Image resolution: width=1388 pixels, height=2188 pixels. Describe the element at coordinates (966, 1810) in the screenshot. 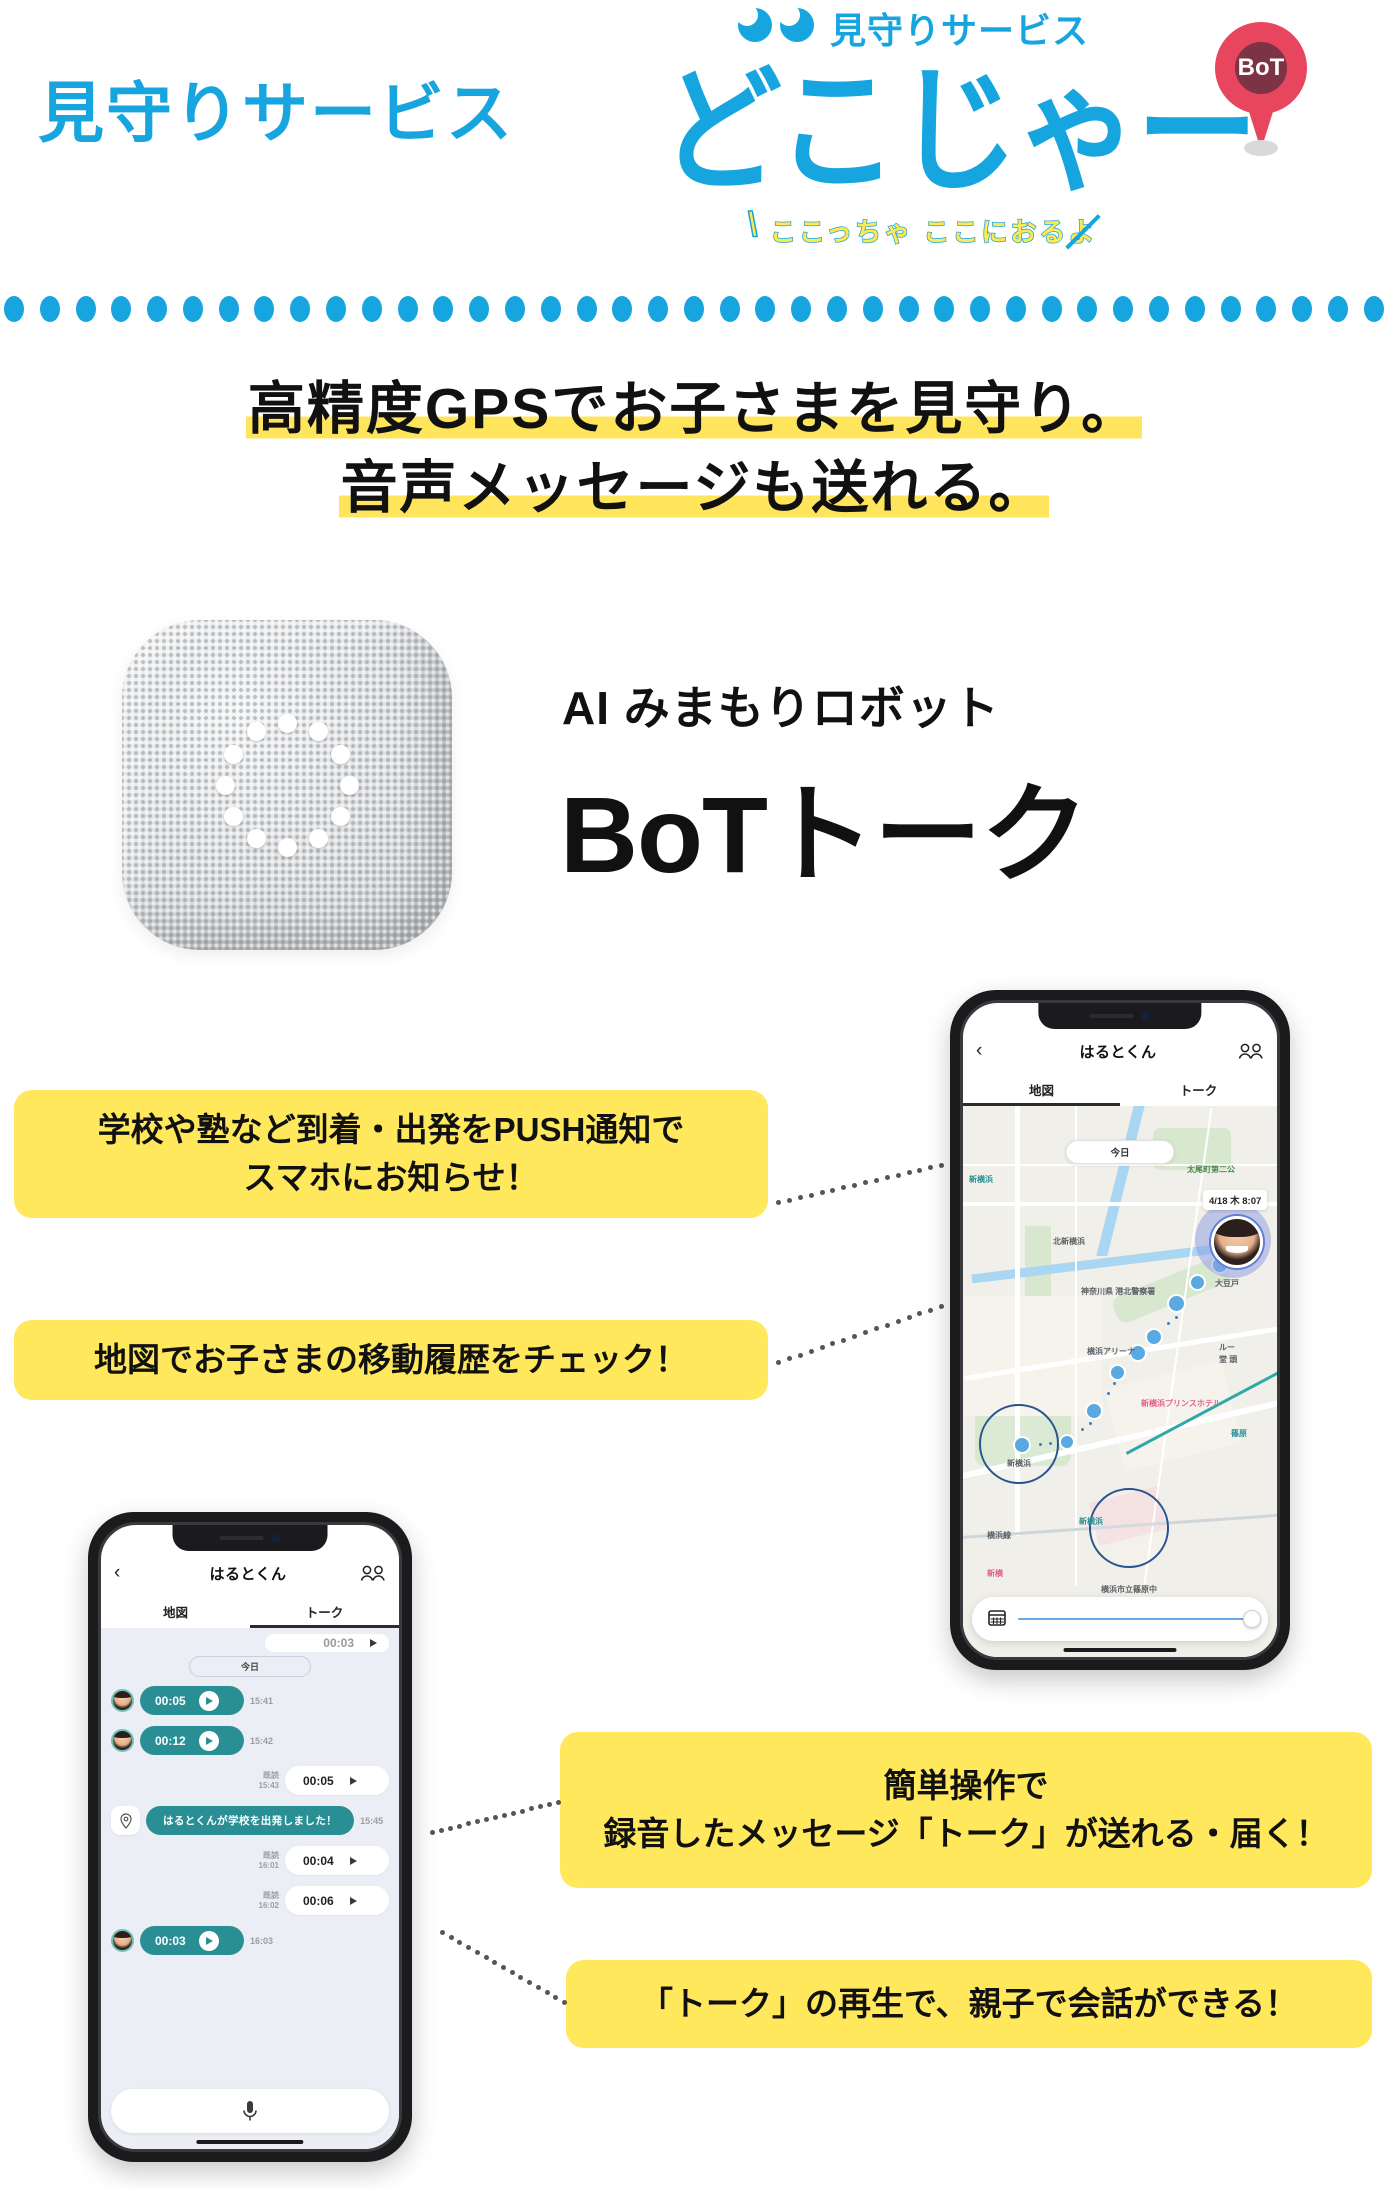

I see `callout-talk-send: 簡単操作で 録音したメッセージ「トーク」が送れる・届く！` at that location.